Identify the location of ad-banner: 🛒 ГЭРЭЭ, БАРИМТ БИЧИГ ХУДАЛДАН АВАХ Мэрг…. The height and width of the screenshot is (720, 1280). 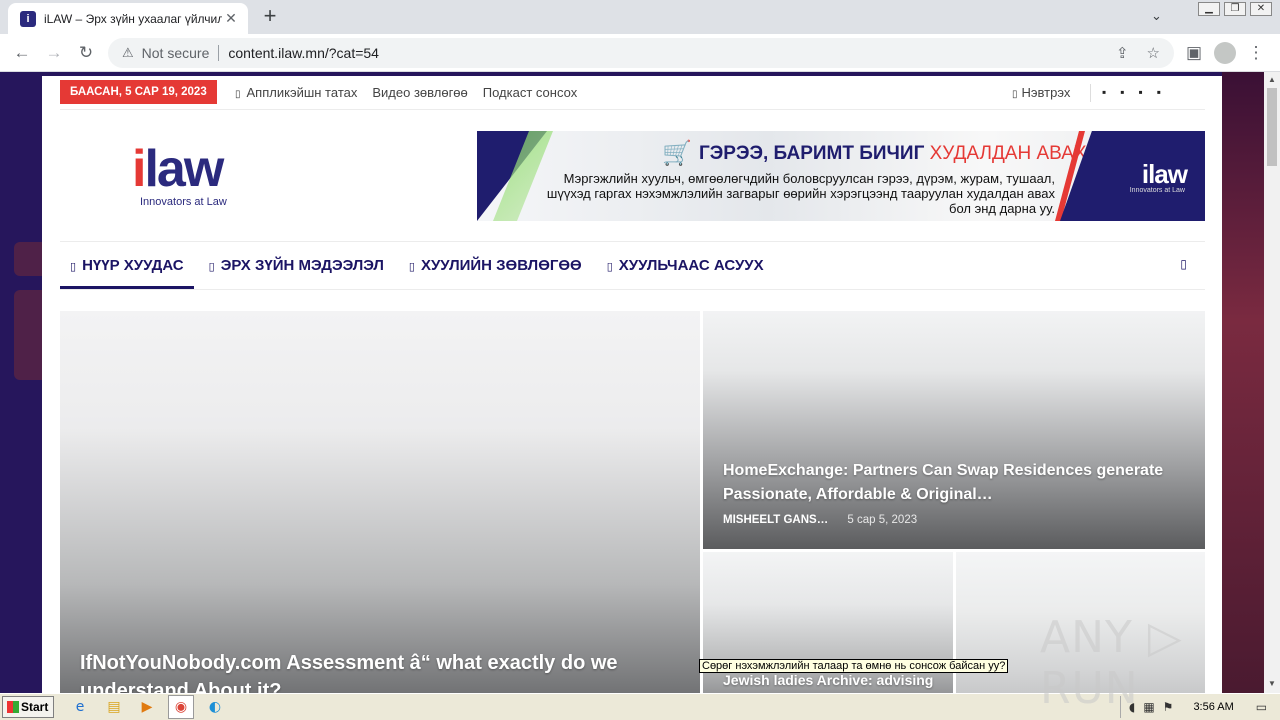
(841, 176).